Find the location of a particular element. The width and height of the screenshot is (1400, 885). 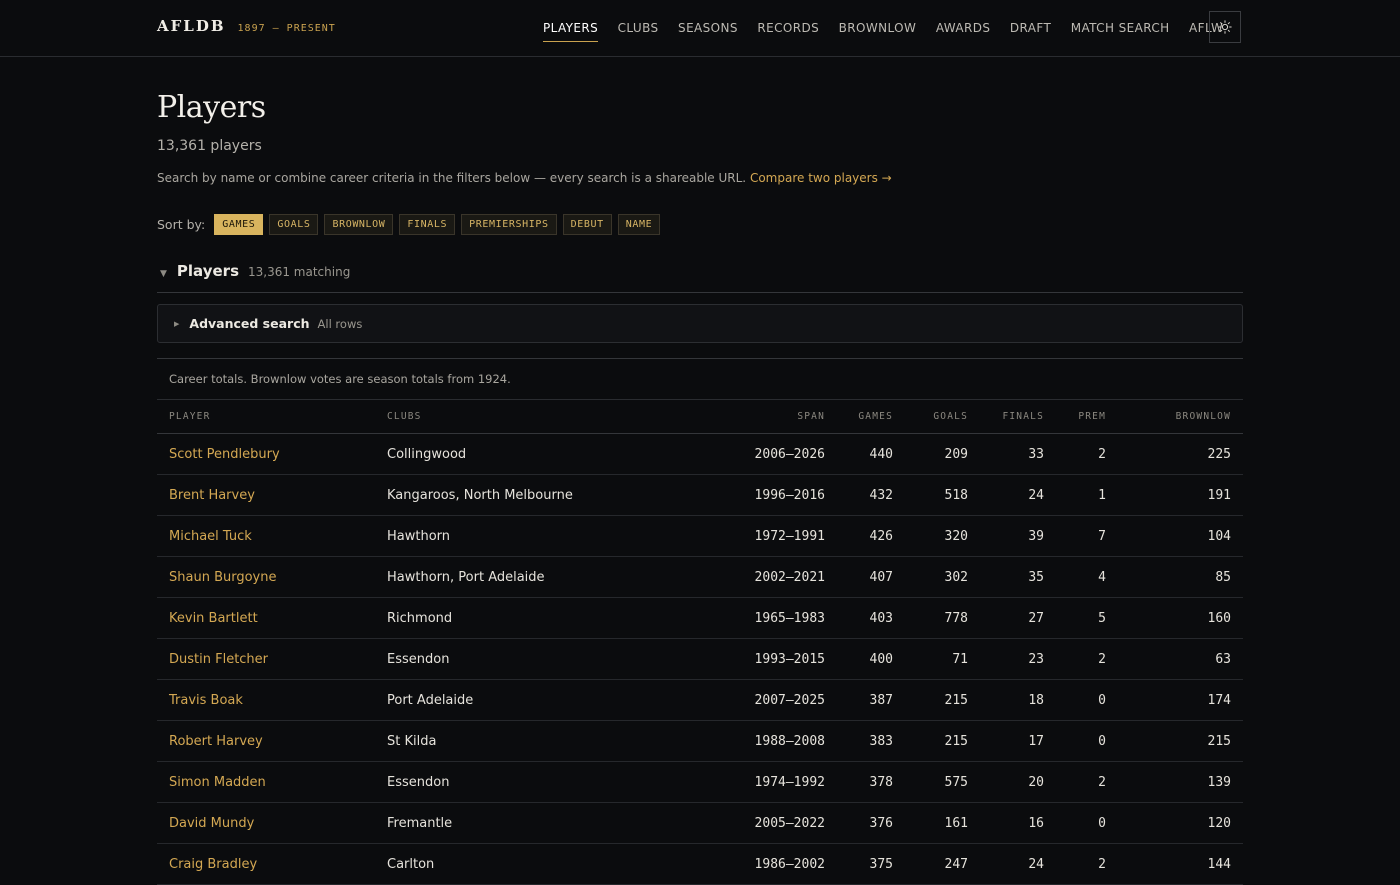

advanced-search-status: All rows is located at coordinates (340, 323).